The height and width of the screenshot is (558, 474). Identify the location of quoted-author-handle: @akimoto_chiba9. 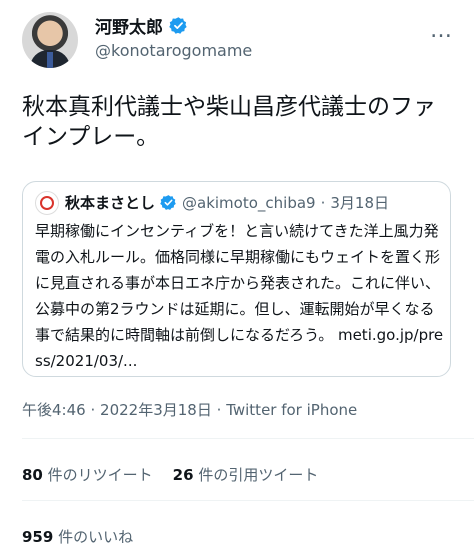
(249, 203).